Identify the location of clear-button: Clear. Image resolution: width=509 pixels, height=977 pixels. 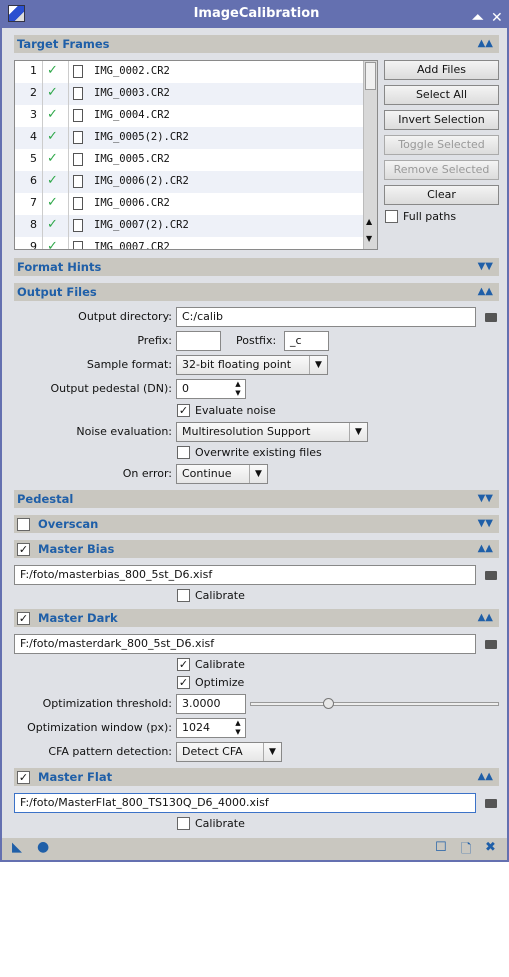
(441, 195).